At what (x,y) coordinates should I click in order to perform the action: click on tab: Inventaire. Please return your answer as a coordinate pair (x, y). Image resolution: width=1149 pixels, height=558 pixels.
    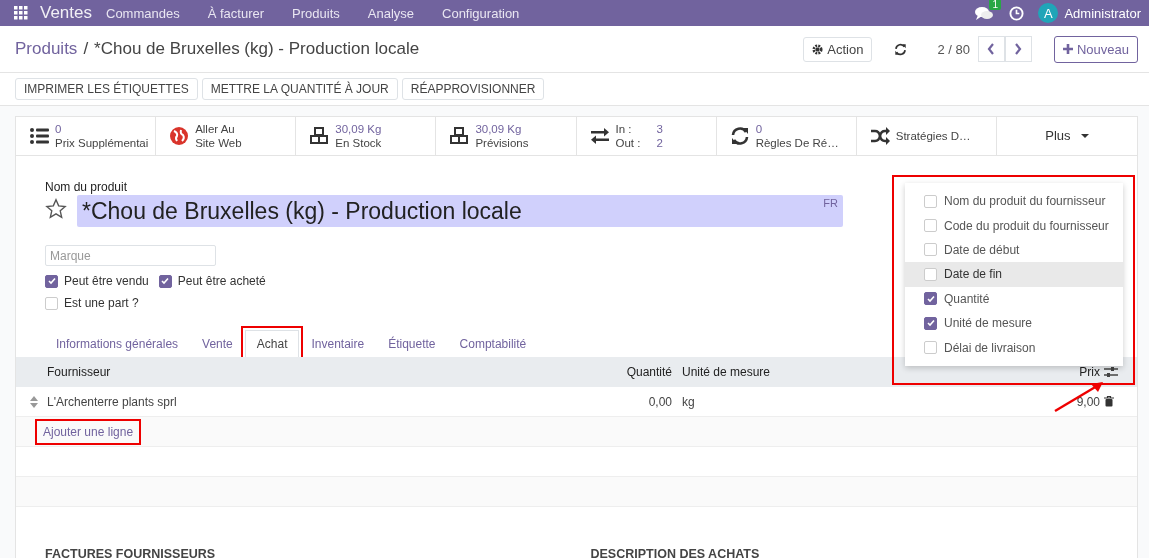
    Looking at the image, I should click on (338, 343).